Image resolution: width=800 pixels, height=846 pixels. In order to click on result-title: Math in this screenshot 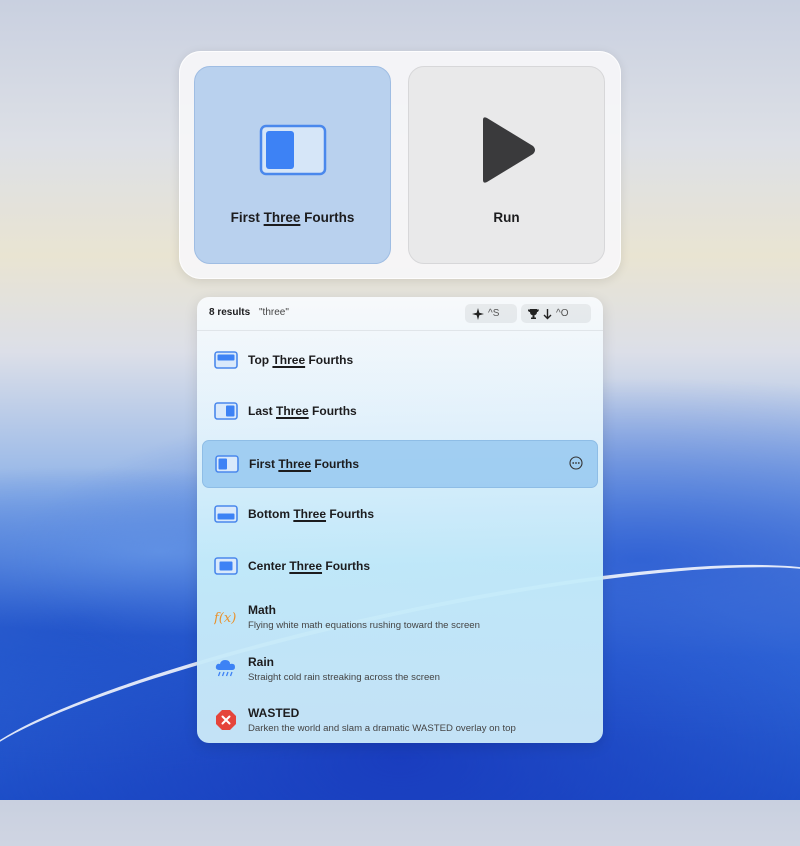, I will do `click(262, 610)`.